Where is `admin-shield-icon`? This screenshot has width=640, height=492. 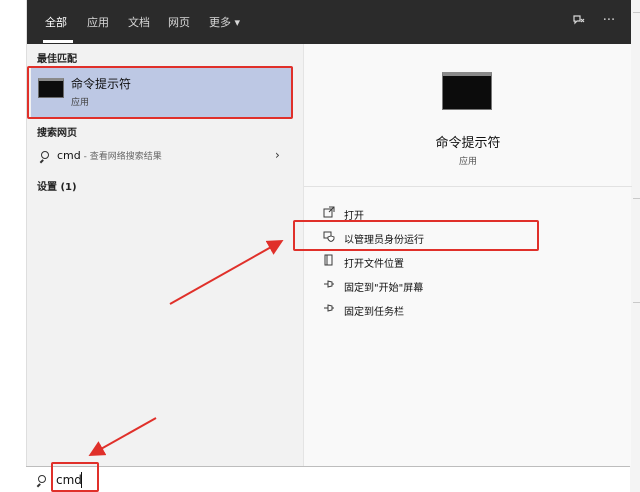 admin-shield-icon is located at coordinates (329, 237).